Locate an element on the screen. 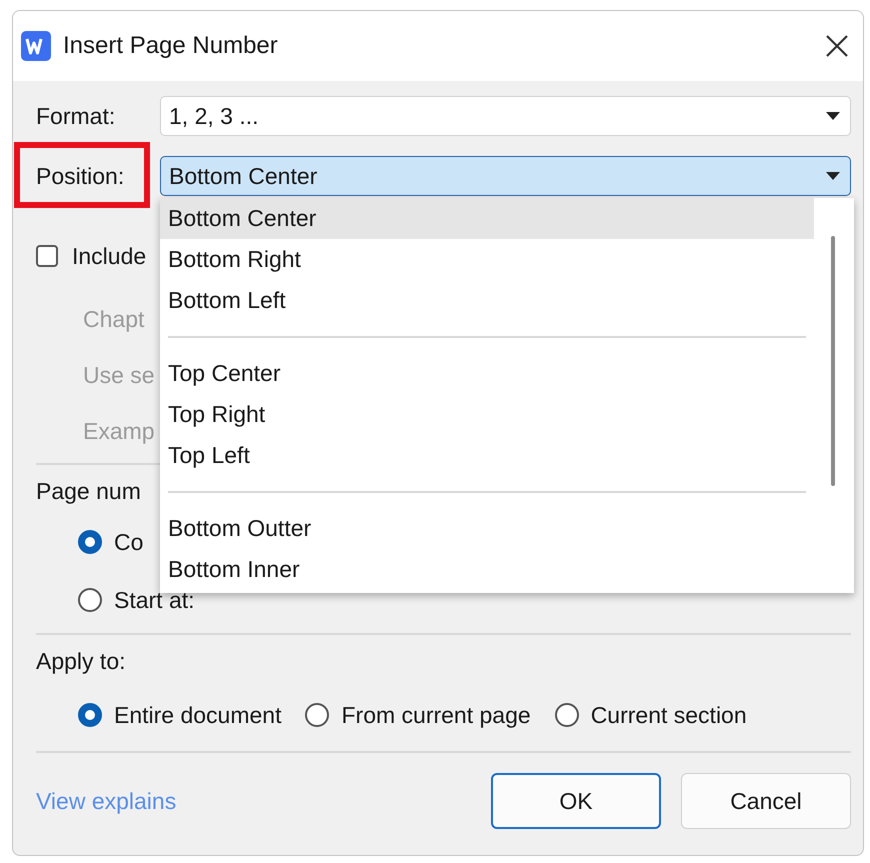 This screenshot has height=863, width=870. dialog-button: Cancel is located at coordinates (766, 801).